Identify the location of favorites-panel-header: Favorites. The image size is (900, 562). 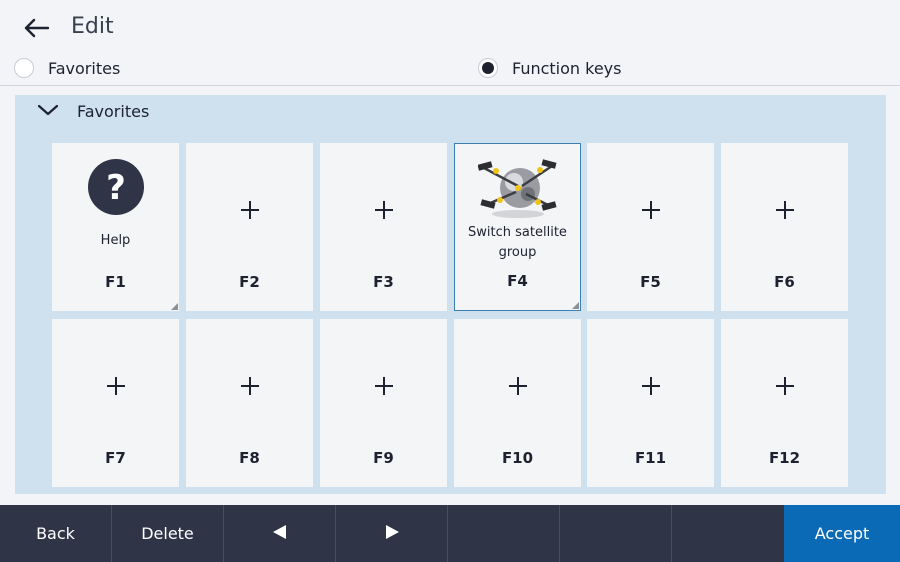
(93, 111).